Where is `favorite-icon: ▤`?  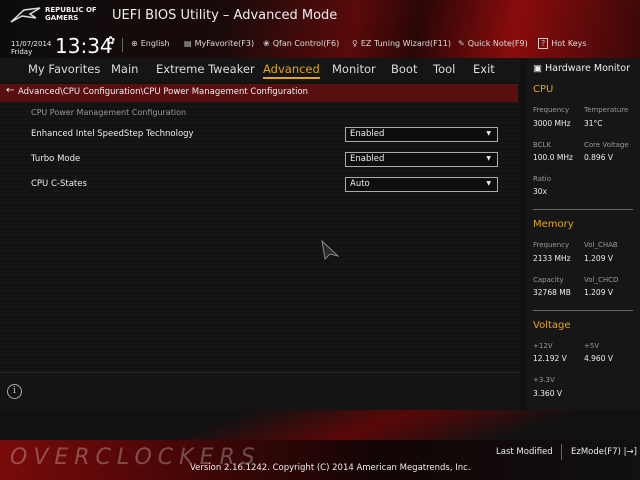 favorite-icon: ▤ is located at coordinates (188, 43).